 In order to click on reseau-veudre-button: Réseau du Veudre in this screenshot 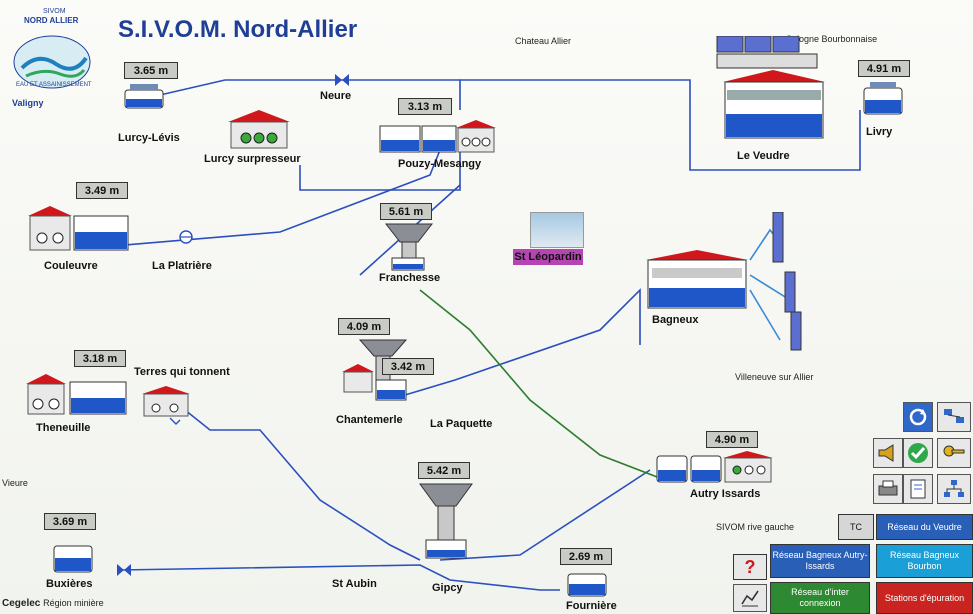, I will do `click(924, 527)`.